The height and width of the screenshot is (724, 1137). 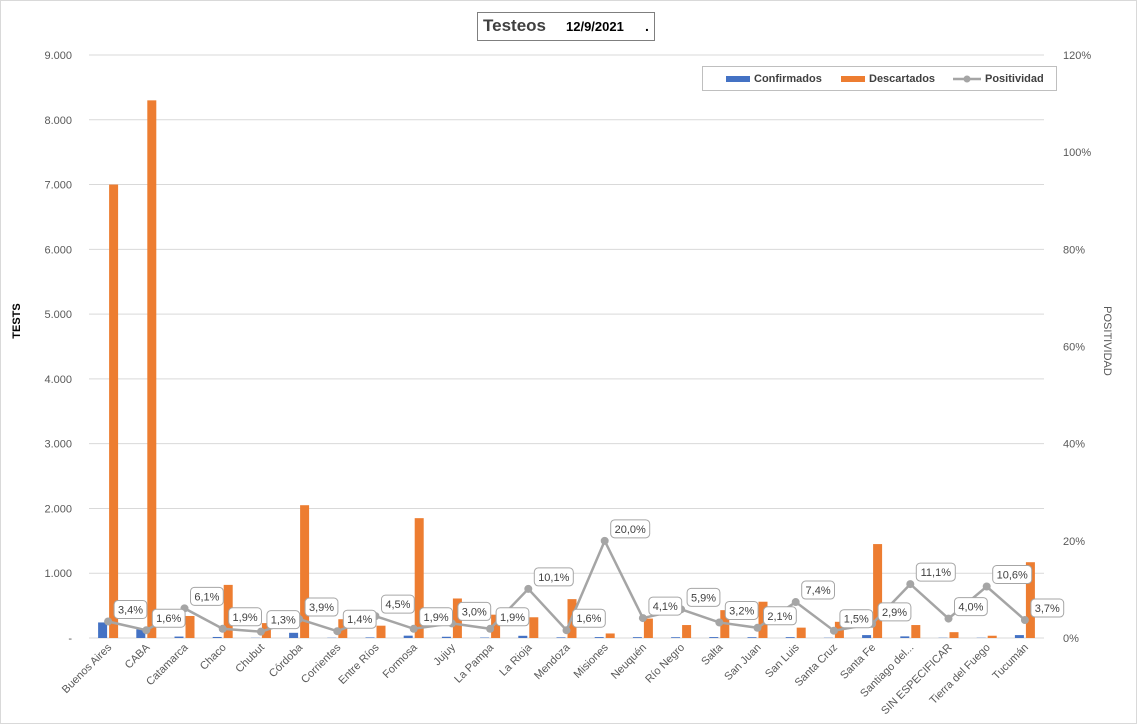 I want to click on data-label: 3,2%, so click(x=741, y=611).